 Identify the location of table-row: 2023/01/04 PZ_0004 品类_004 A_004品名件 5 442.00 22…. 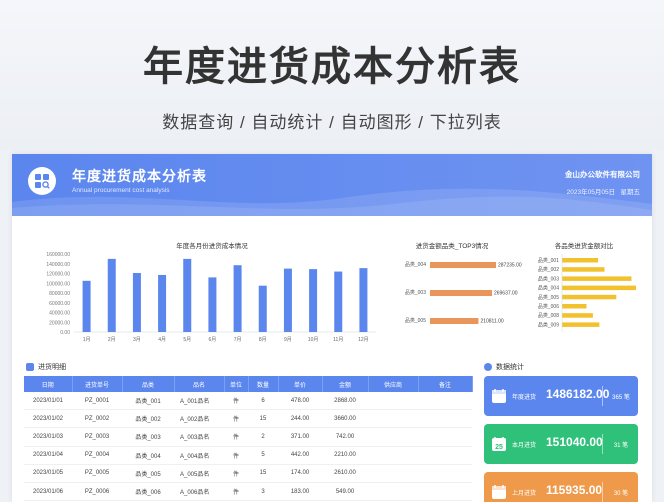
(248, 455).